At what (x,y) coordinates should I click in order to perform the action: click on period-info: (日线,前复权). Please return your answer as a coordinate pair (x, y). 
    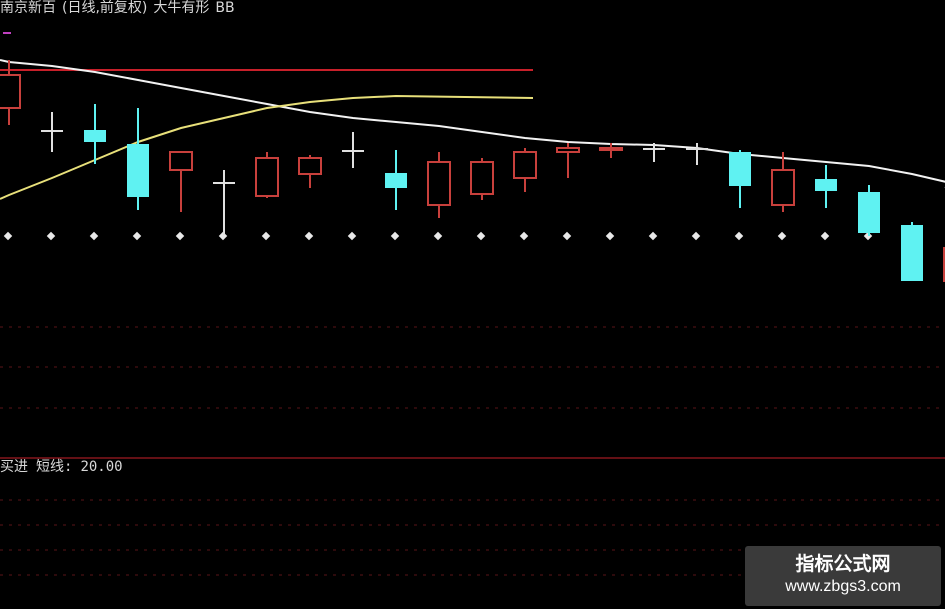
    Looking at the image, I should click on (105, 8).